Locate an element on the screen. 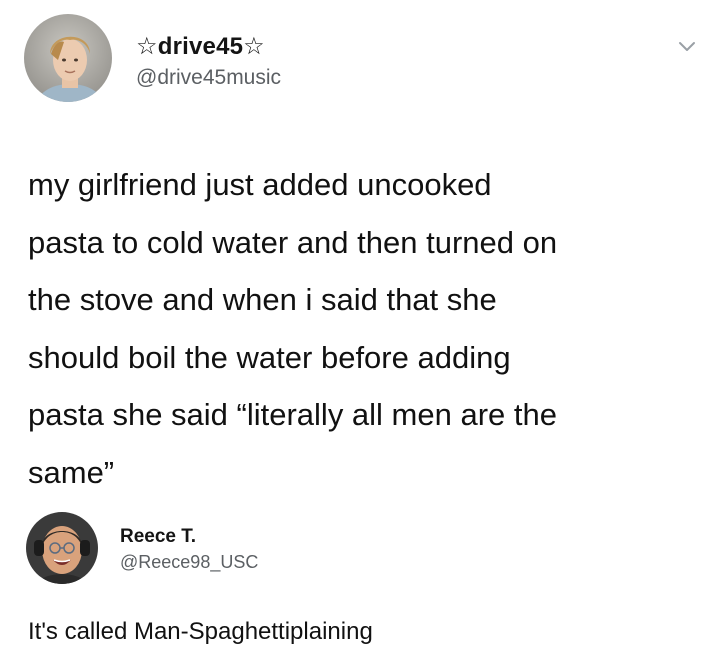 This screenshot has height=670, width=718. display-name: ☆drive45☆ is located at coordinates (200, 46).